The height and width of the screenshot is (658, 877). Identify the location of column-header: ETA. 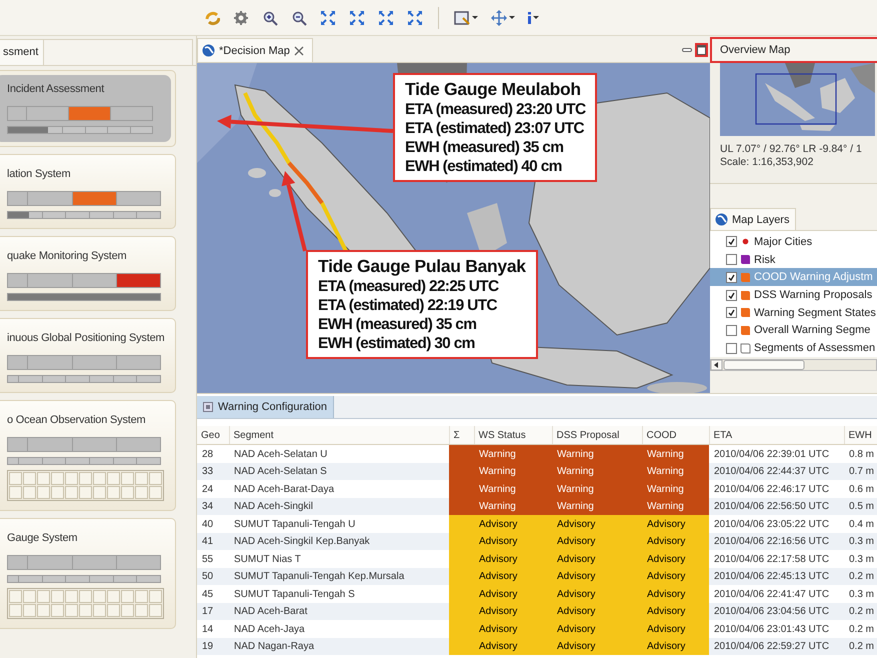
(776, 435).